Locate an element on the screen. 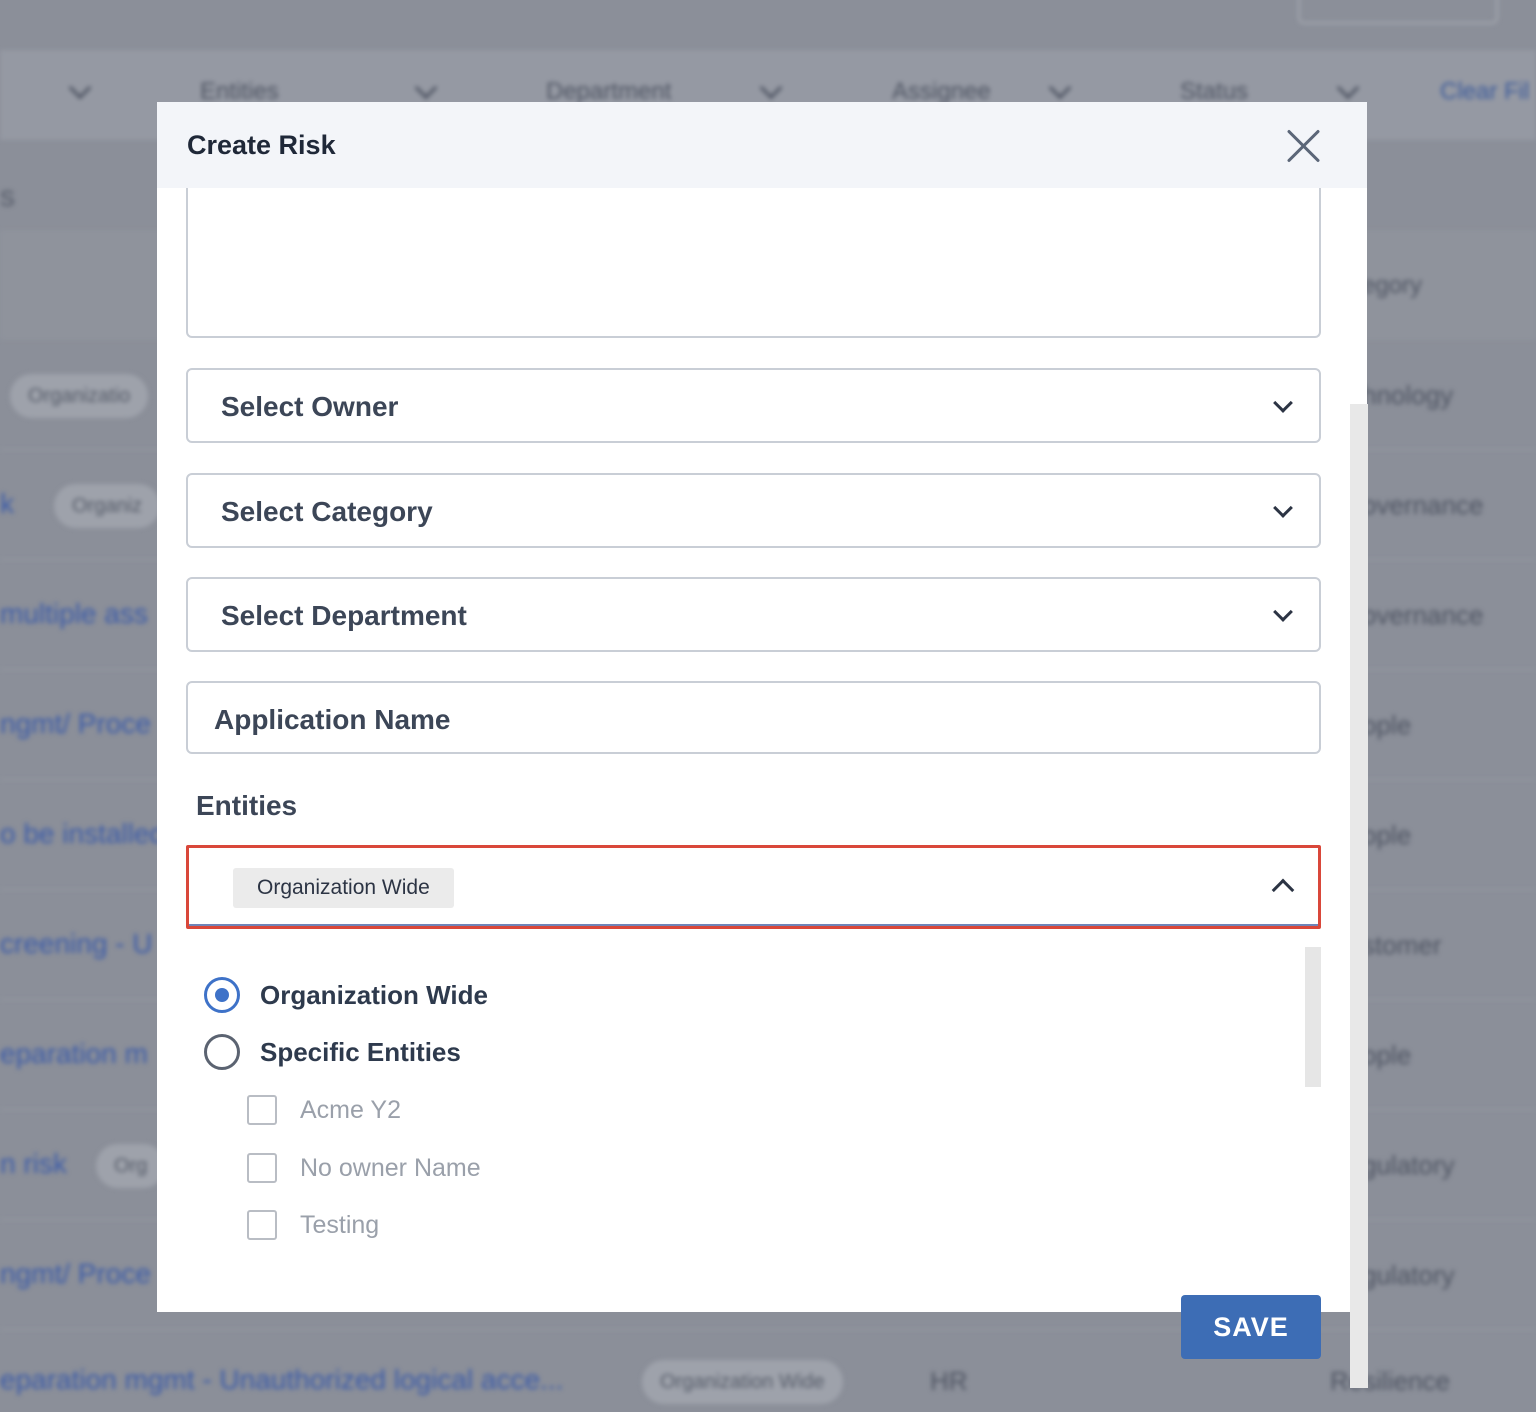 This screenshot has width=1536, height=1412. close-icon is located at coordinates (1304, 145).